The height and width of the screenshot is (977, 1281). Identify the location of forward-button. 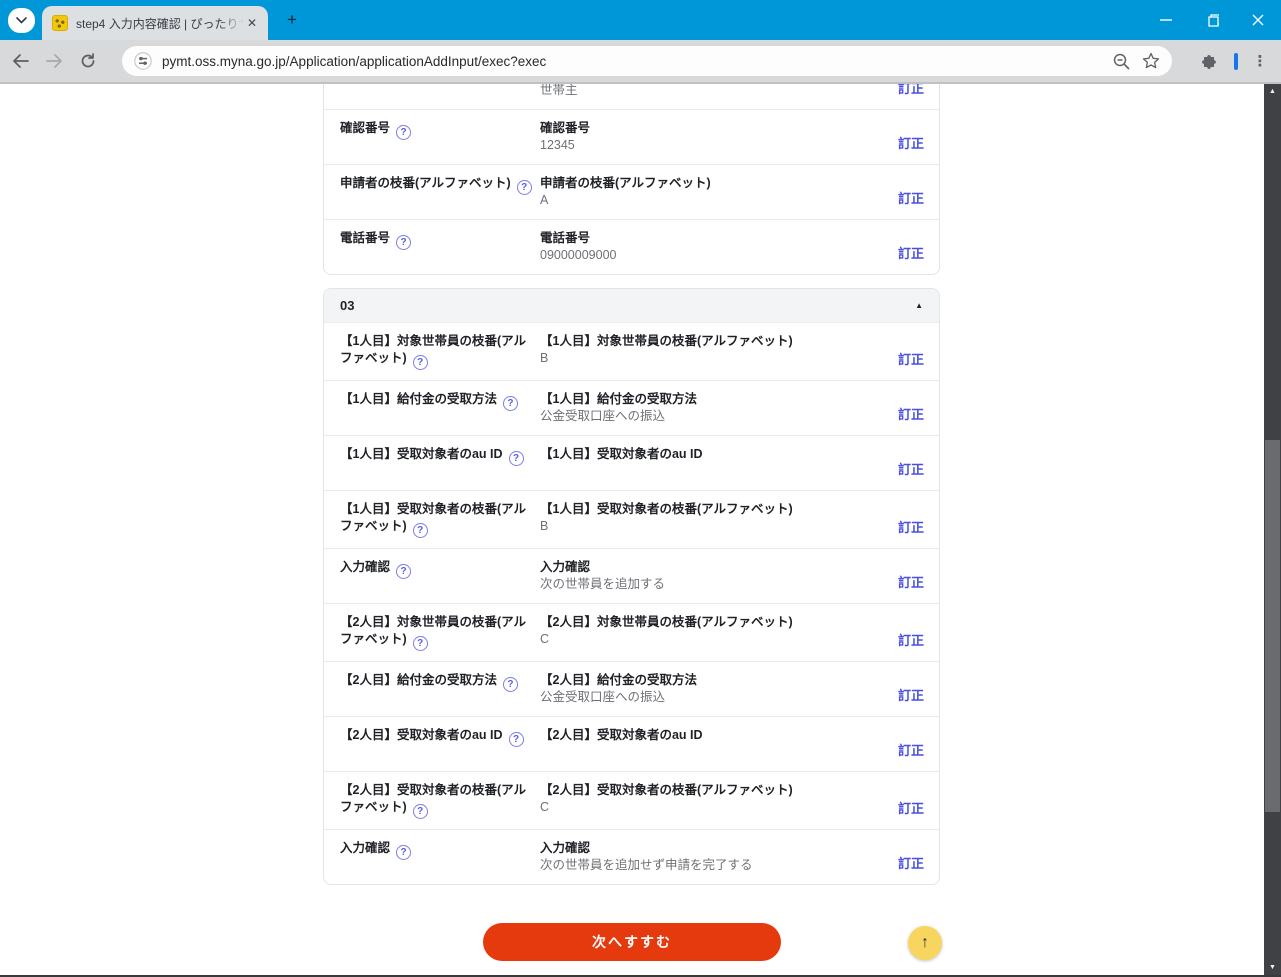
(54, 61).